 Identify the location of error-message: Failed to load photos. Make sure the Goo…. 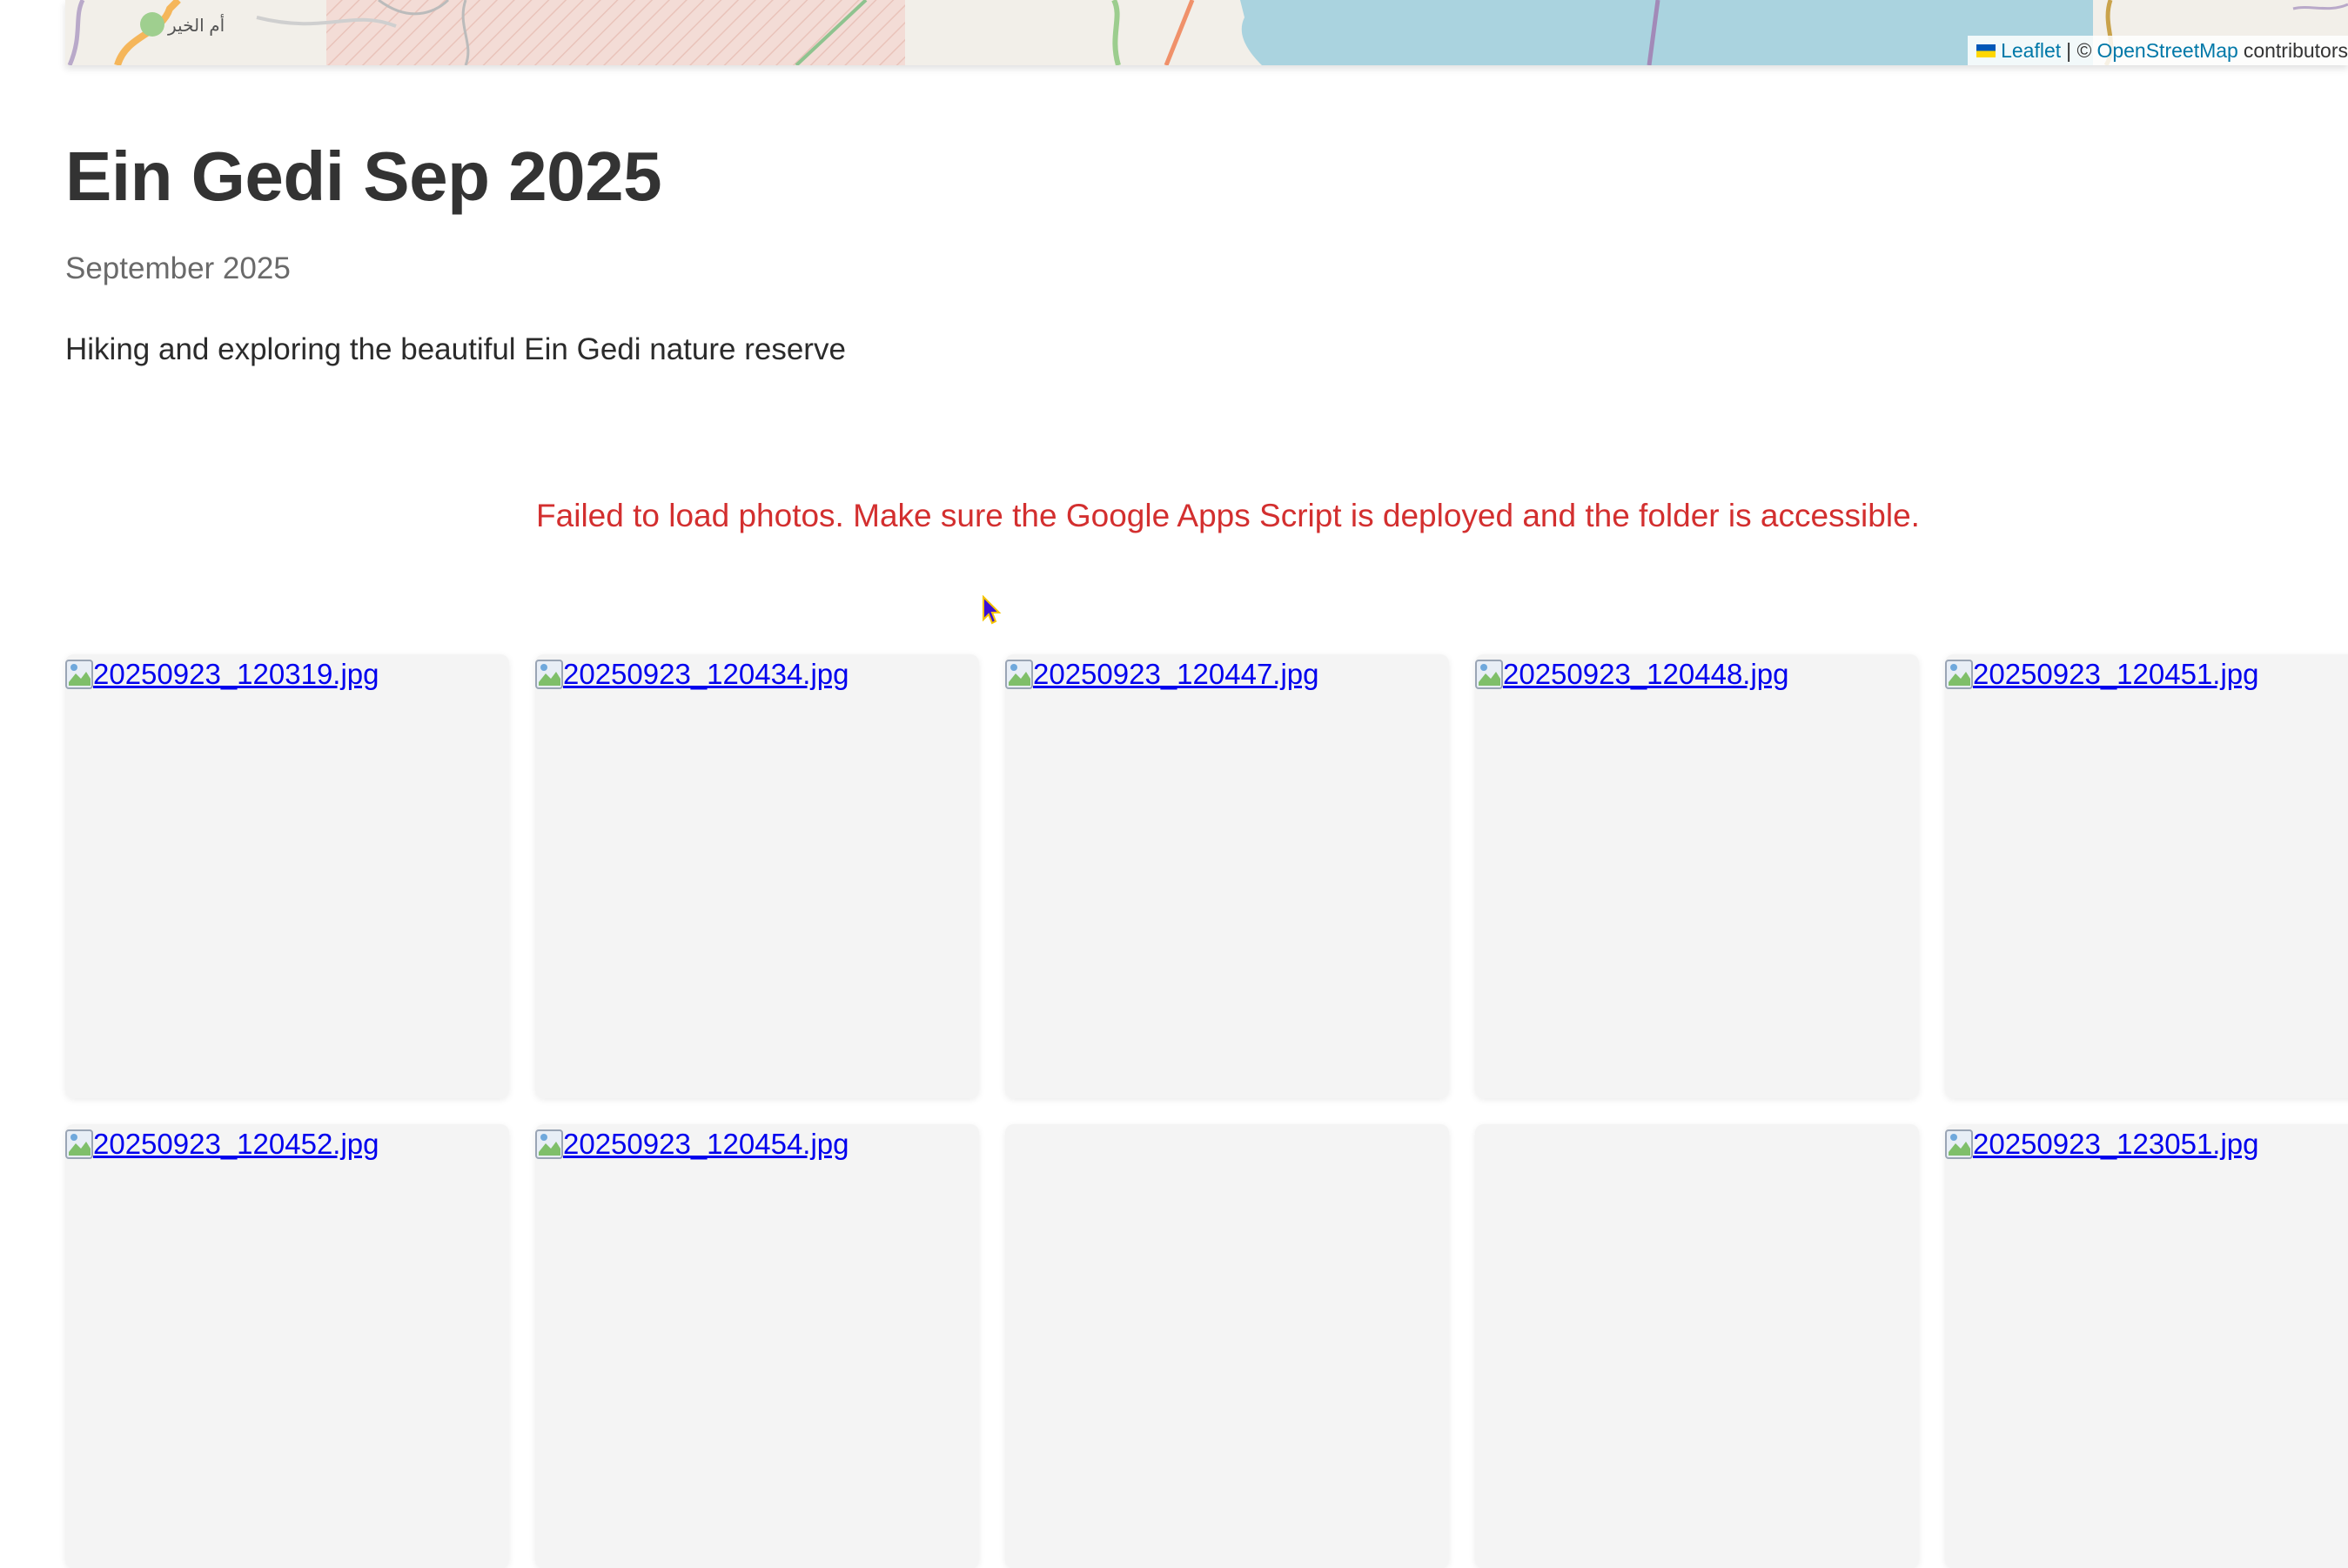
(1228, 516).